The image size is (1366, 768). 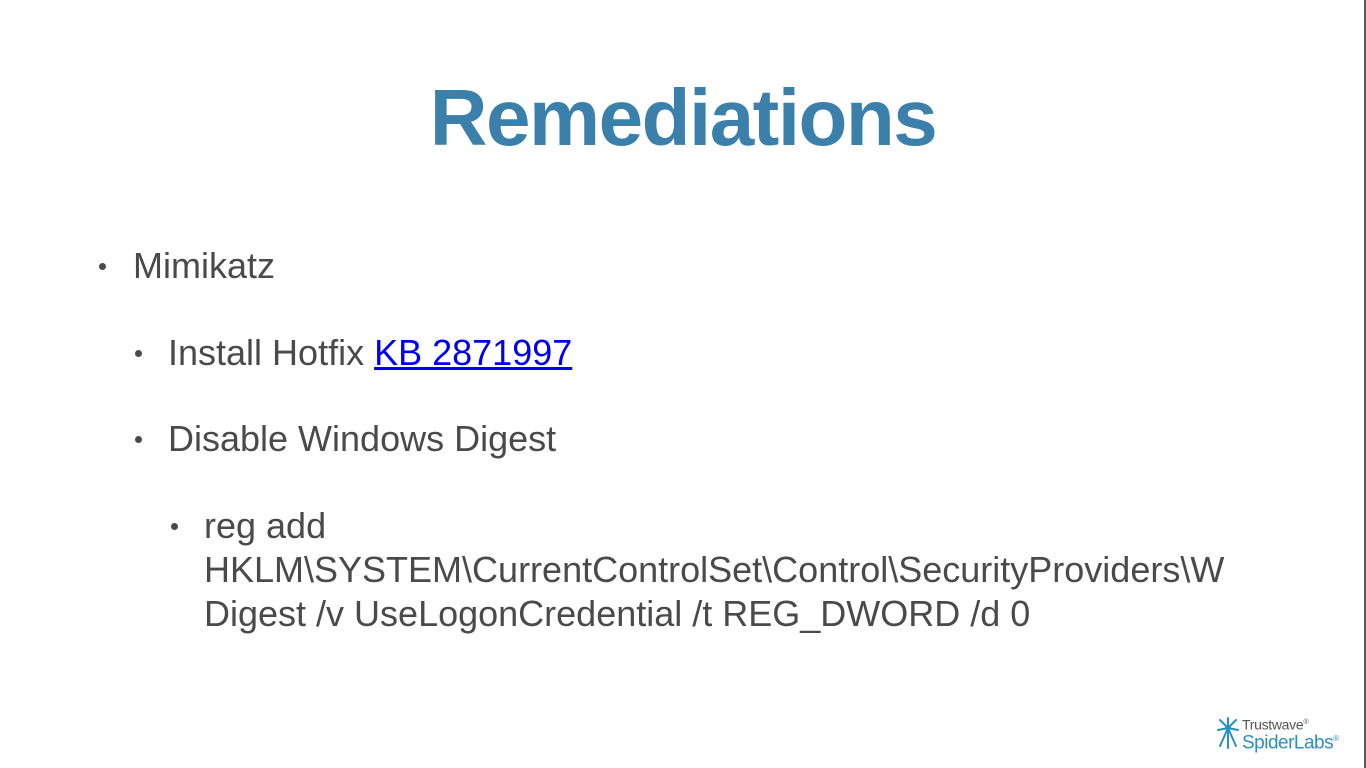 I want to click on bullet-text: Disable Windows Digest, so click(x=362, y=438).